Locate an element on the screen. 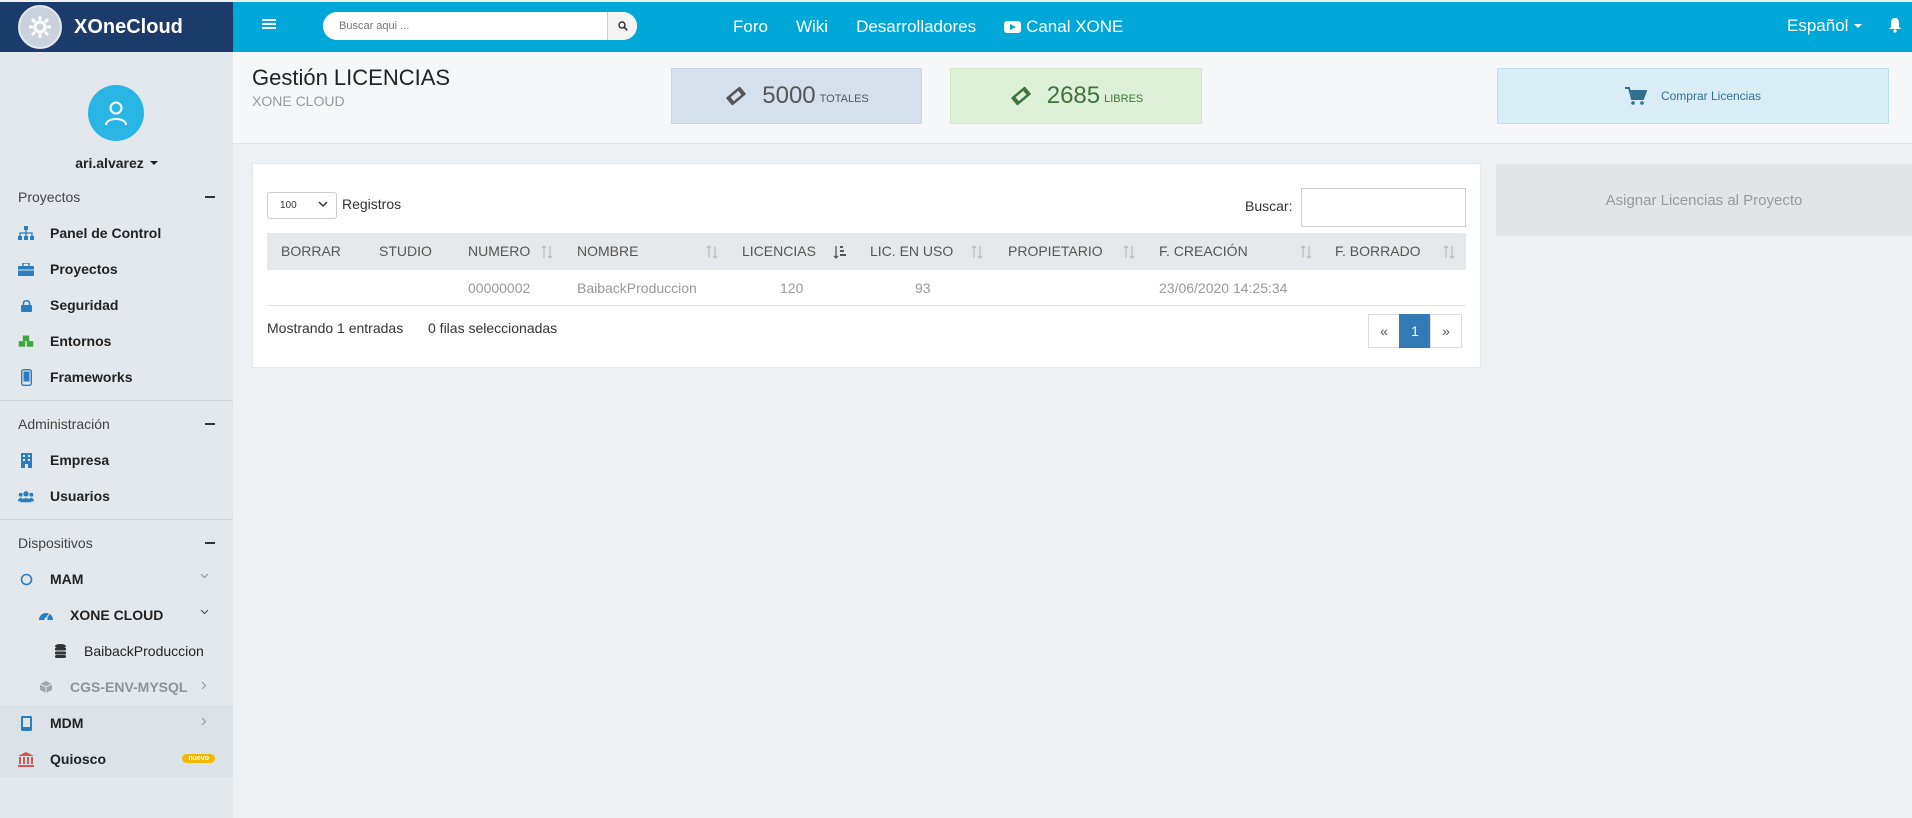  page-length-select: 100 is located at coordinates (302, 205).